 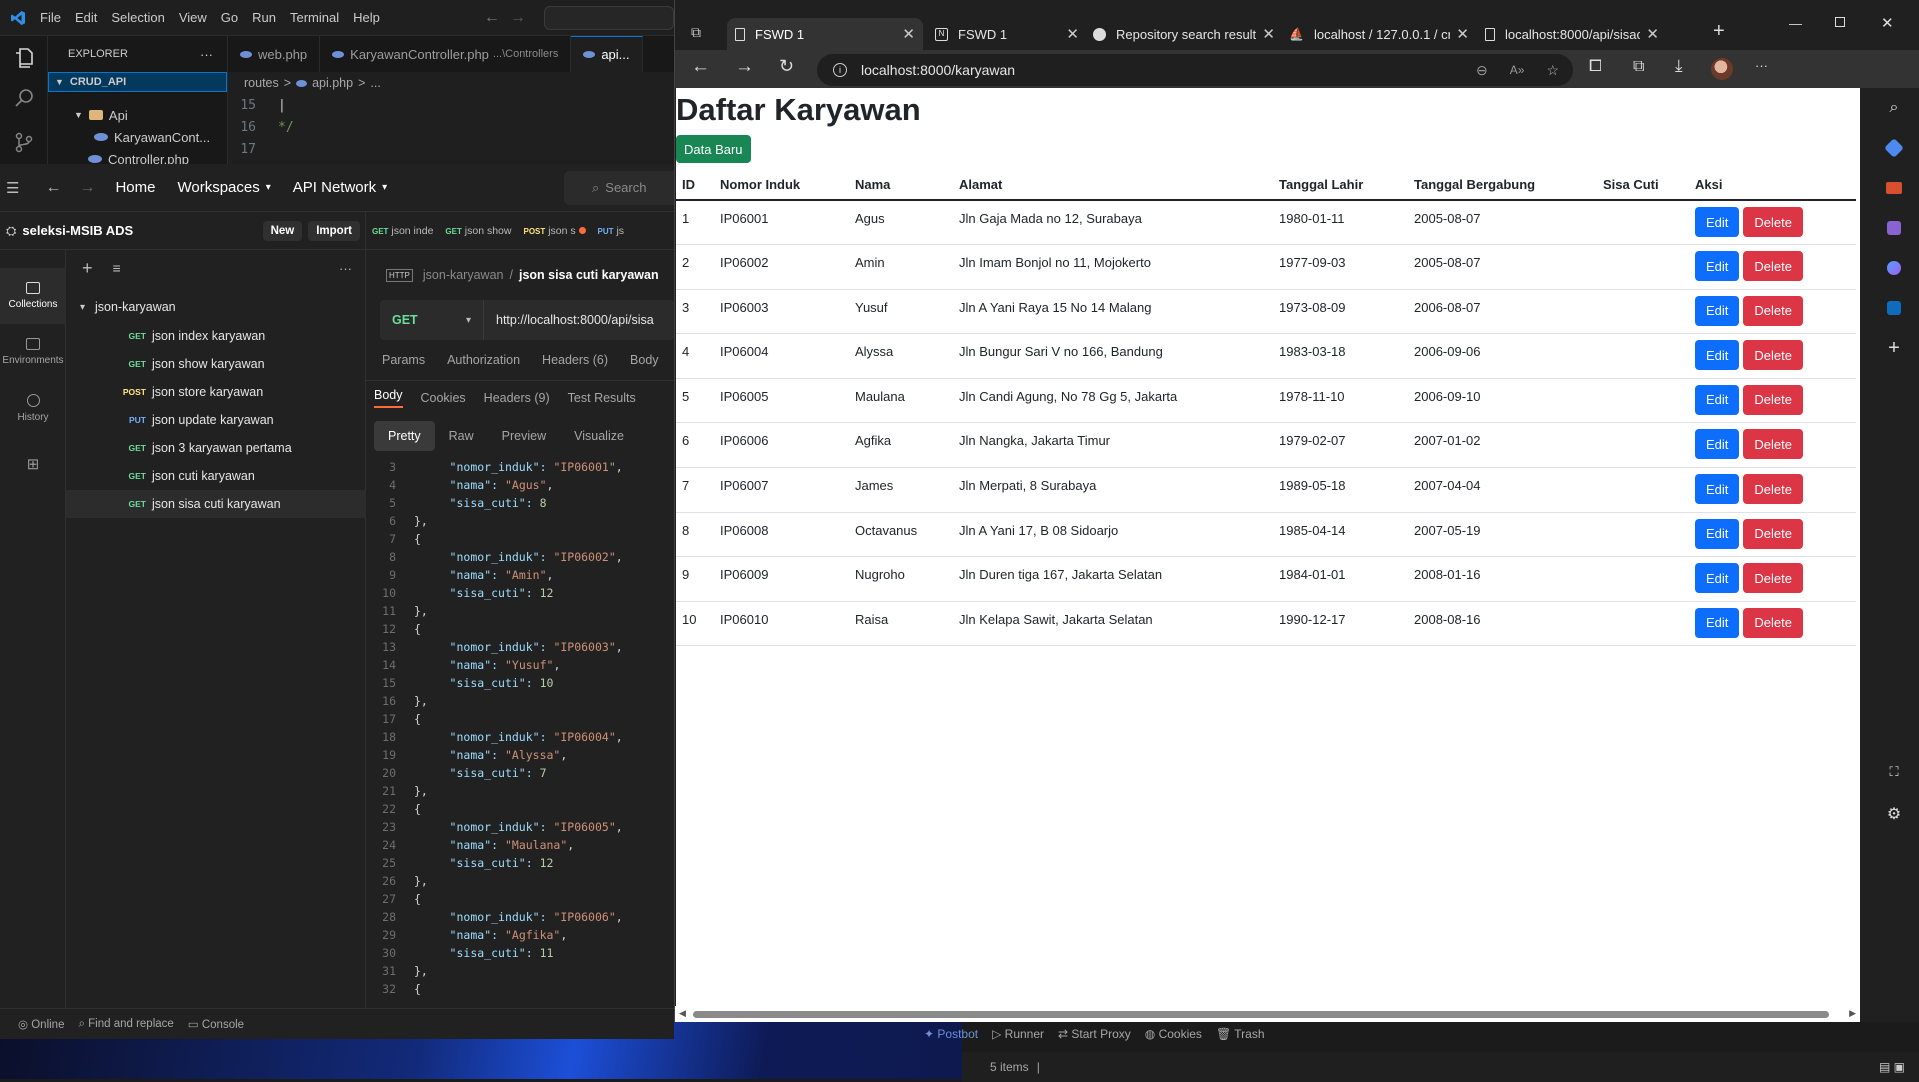 What do you see at coordinates (1261, 1014) in the screenshot?
I see `scrollbar-thumb` at bounding box center [1261, 1014].